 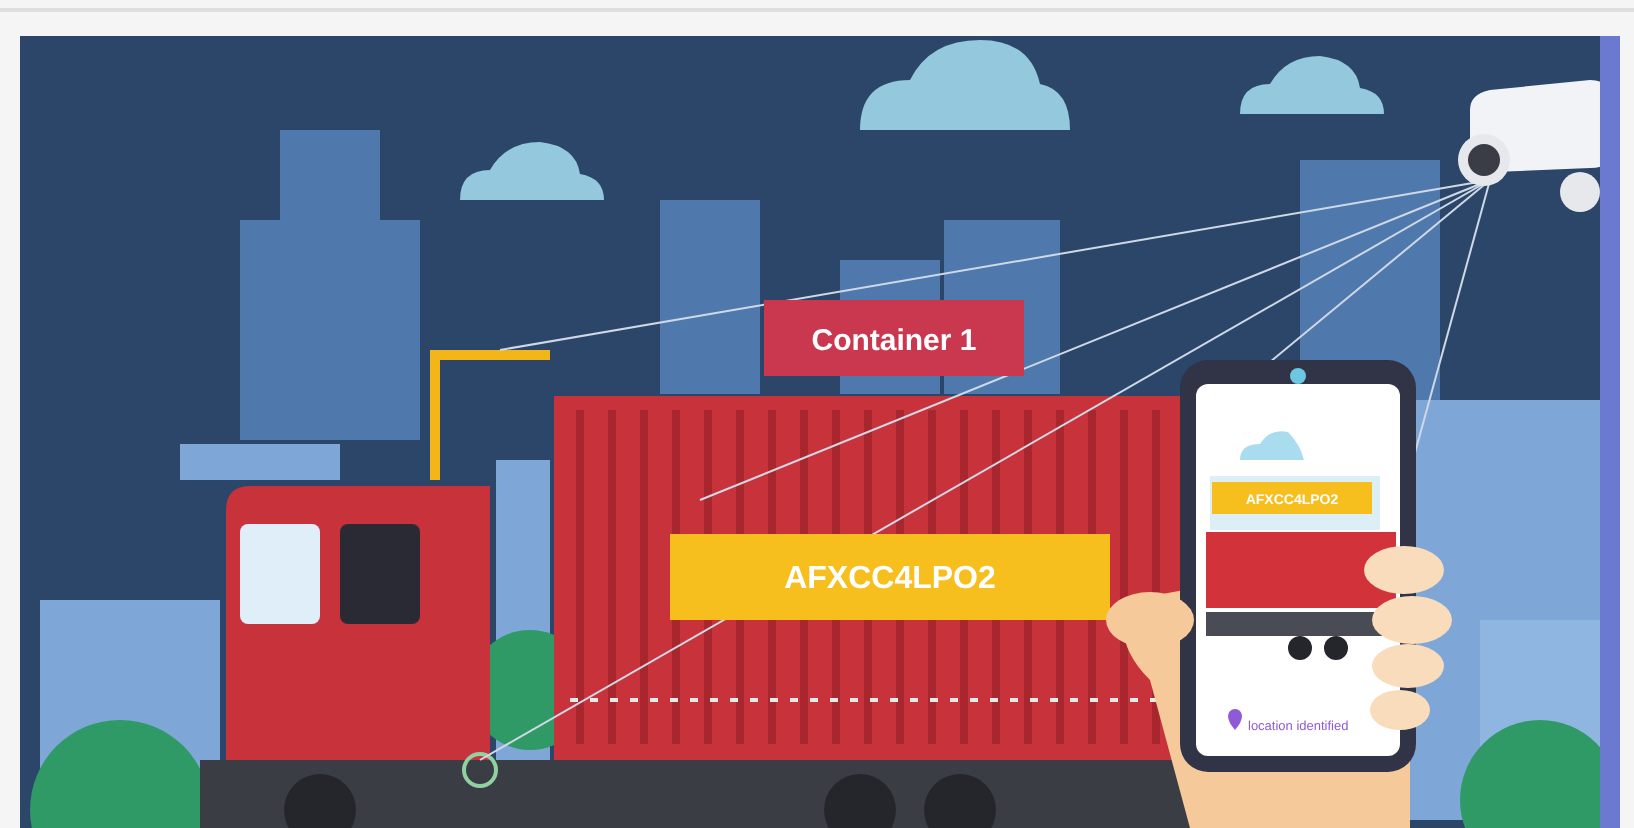 What do you see at coordinates (480, 770) in the screenshot?
I see `ring-marker-icon` at bounding box center [480, 770].